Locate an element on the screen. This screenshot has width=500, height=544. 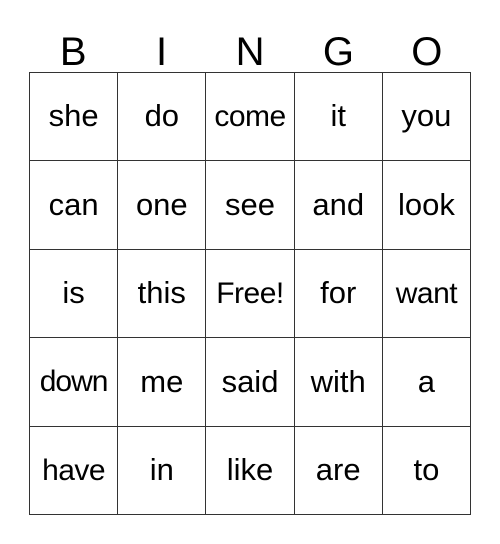
bingo-cell-label: want is located at coordinates (426, 293).